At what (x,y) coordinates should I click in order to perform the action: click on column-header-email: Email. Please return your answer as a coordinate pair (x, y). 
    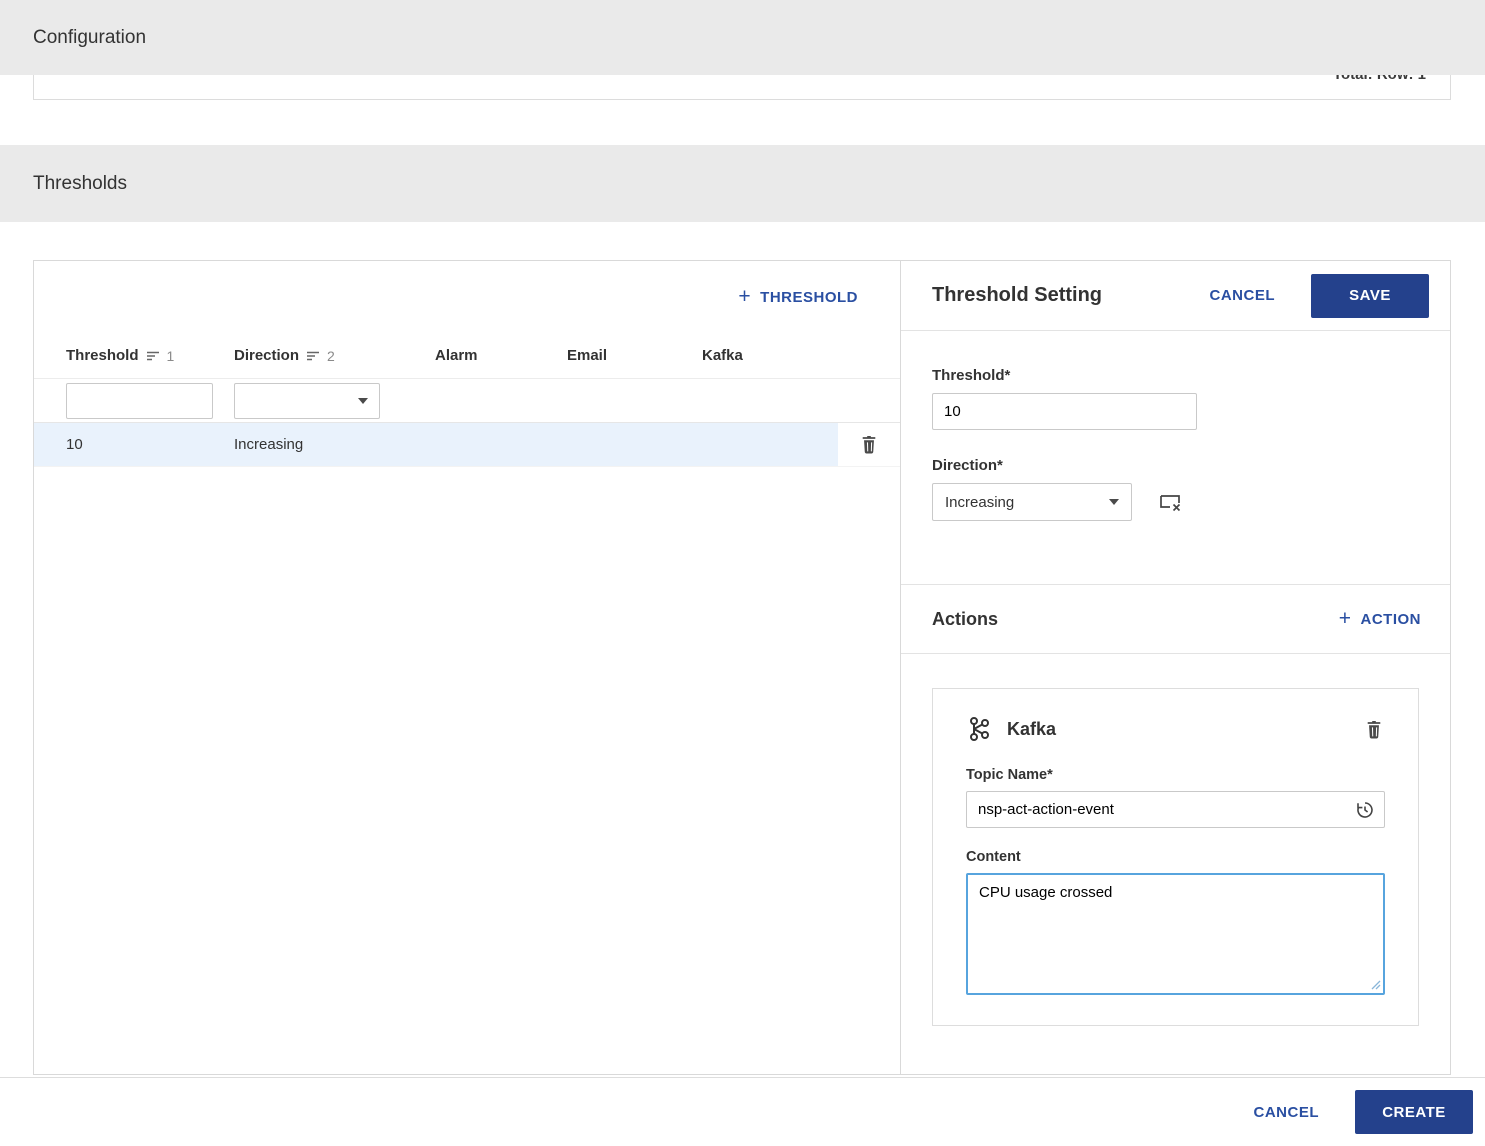
    Looking at the image, I should click on (634, 355).